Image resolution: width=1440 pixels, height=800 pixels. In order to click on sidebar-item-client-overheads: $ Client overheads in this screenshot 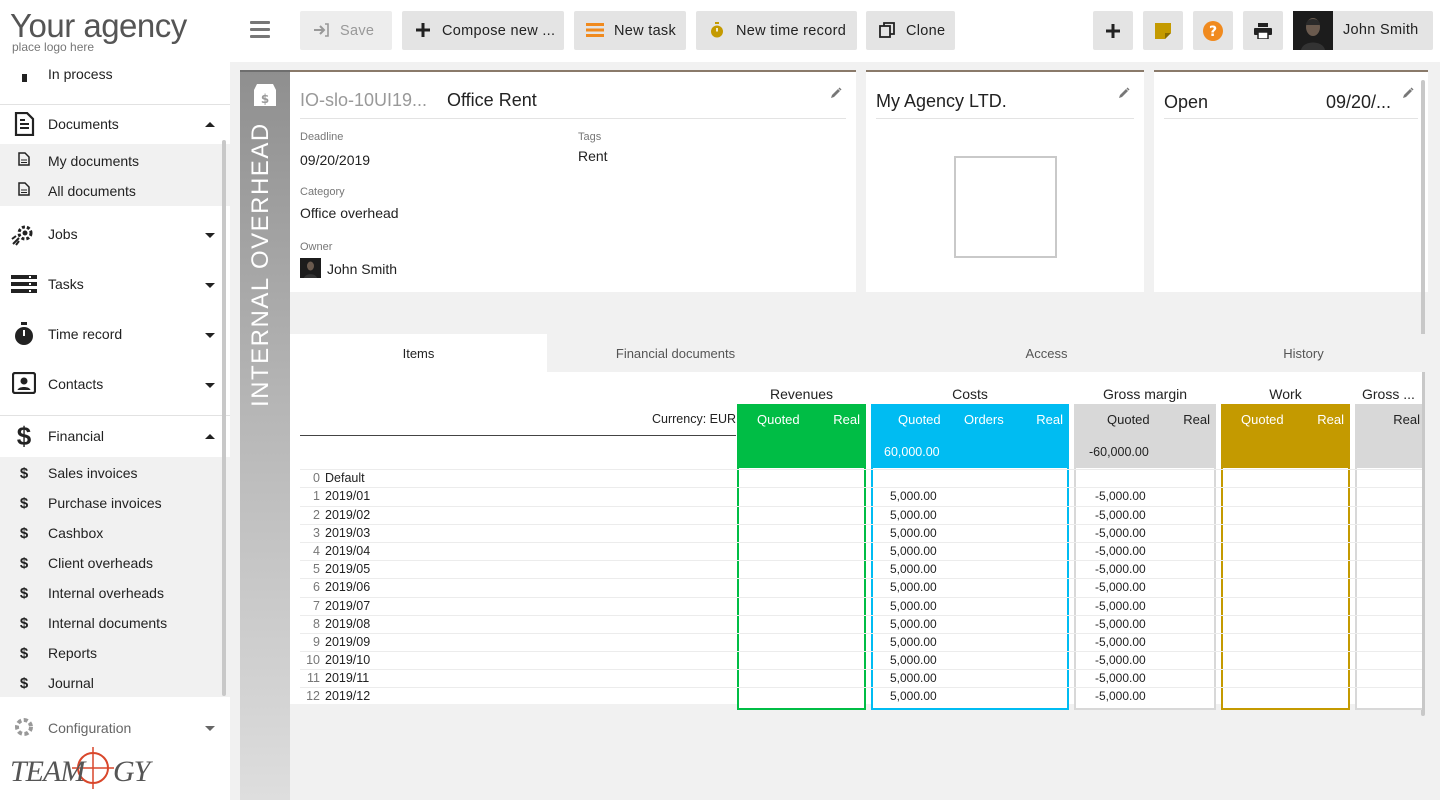, I will do `click(111, 563)`.